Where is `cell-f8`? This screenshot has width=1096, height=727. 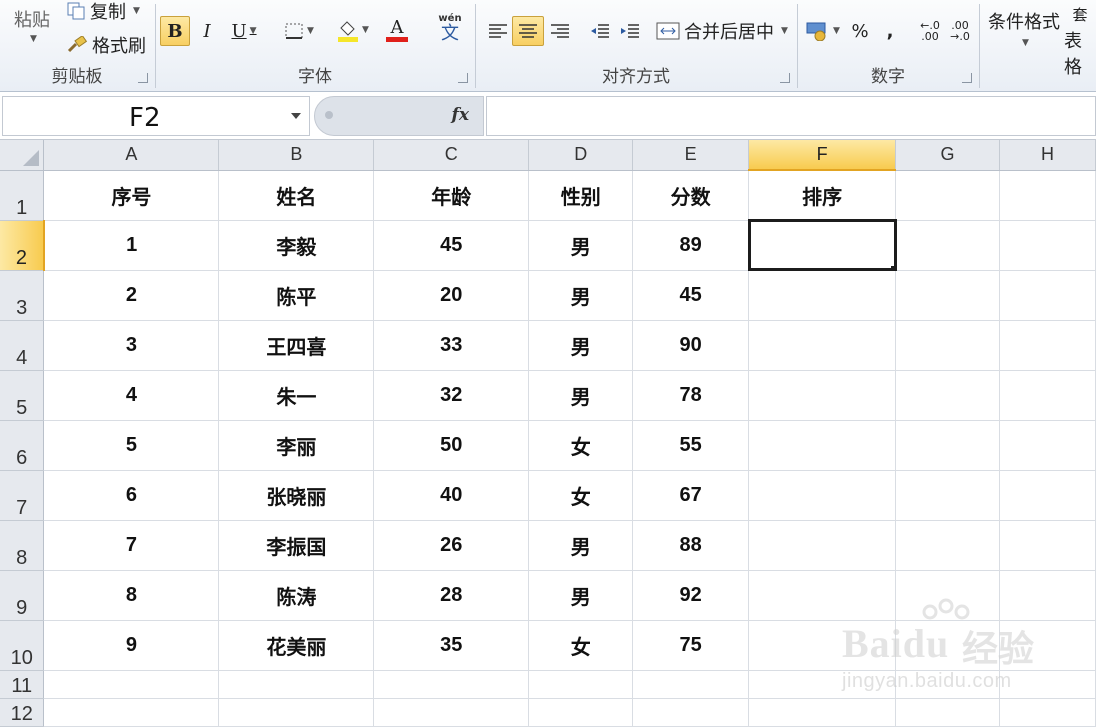 cell-f8 is located at coordinates (822, 545).